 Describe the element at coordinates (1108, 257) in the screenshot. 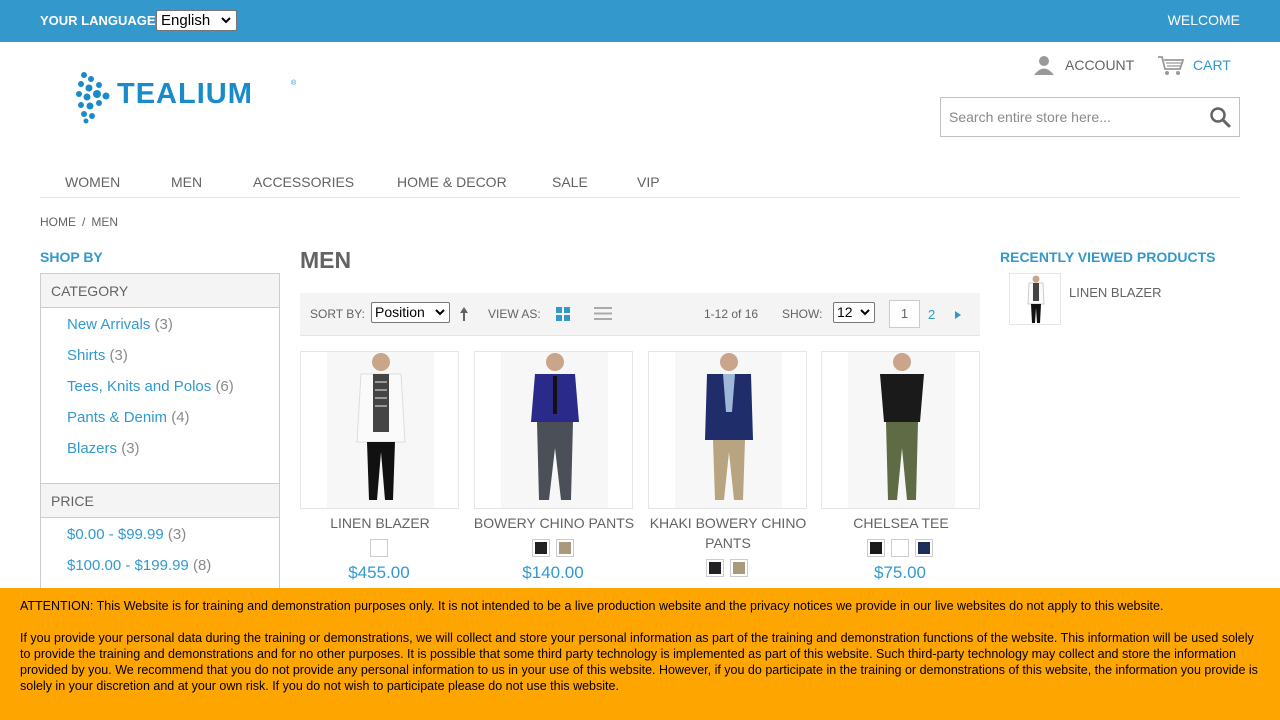

I see `recently-viewed-title: RECENTLY VIEWED PRODUCTS` at that location.